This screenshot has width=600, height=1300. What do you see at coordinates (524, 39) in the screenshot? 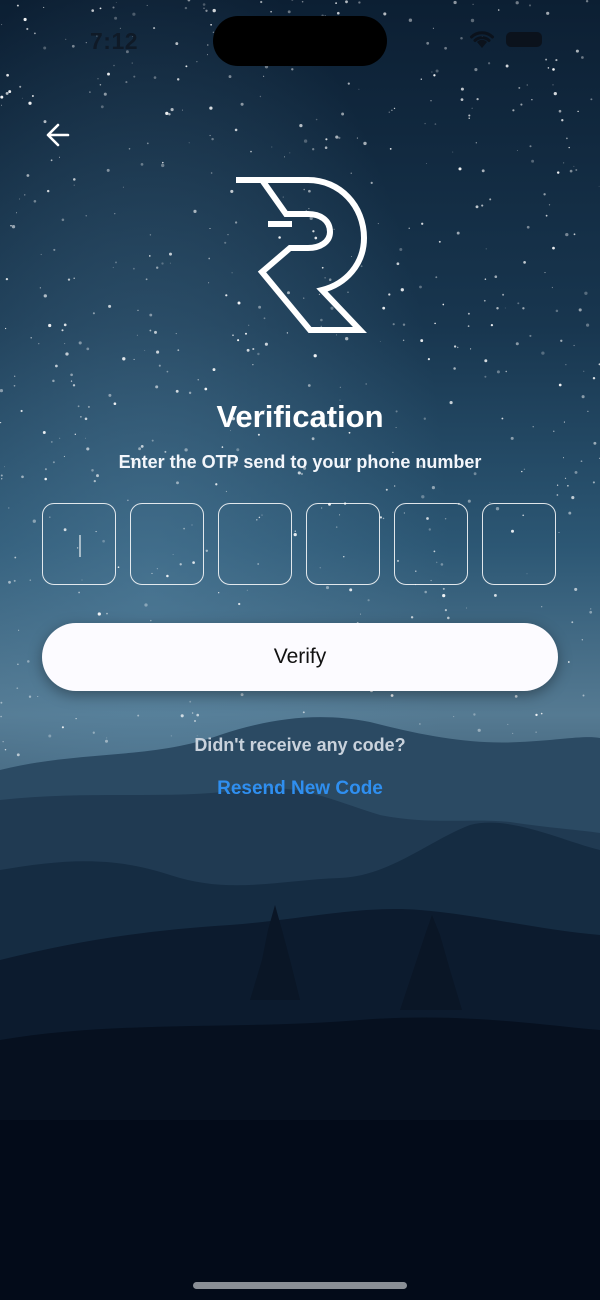
I see `battery-icon` at bounding box center [524, 39].